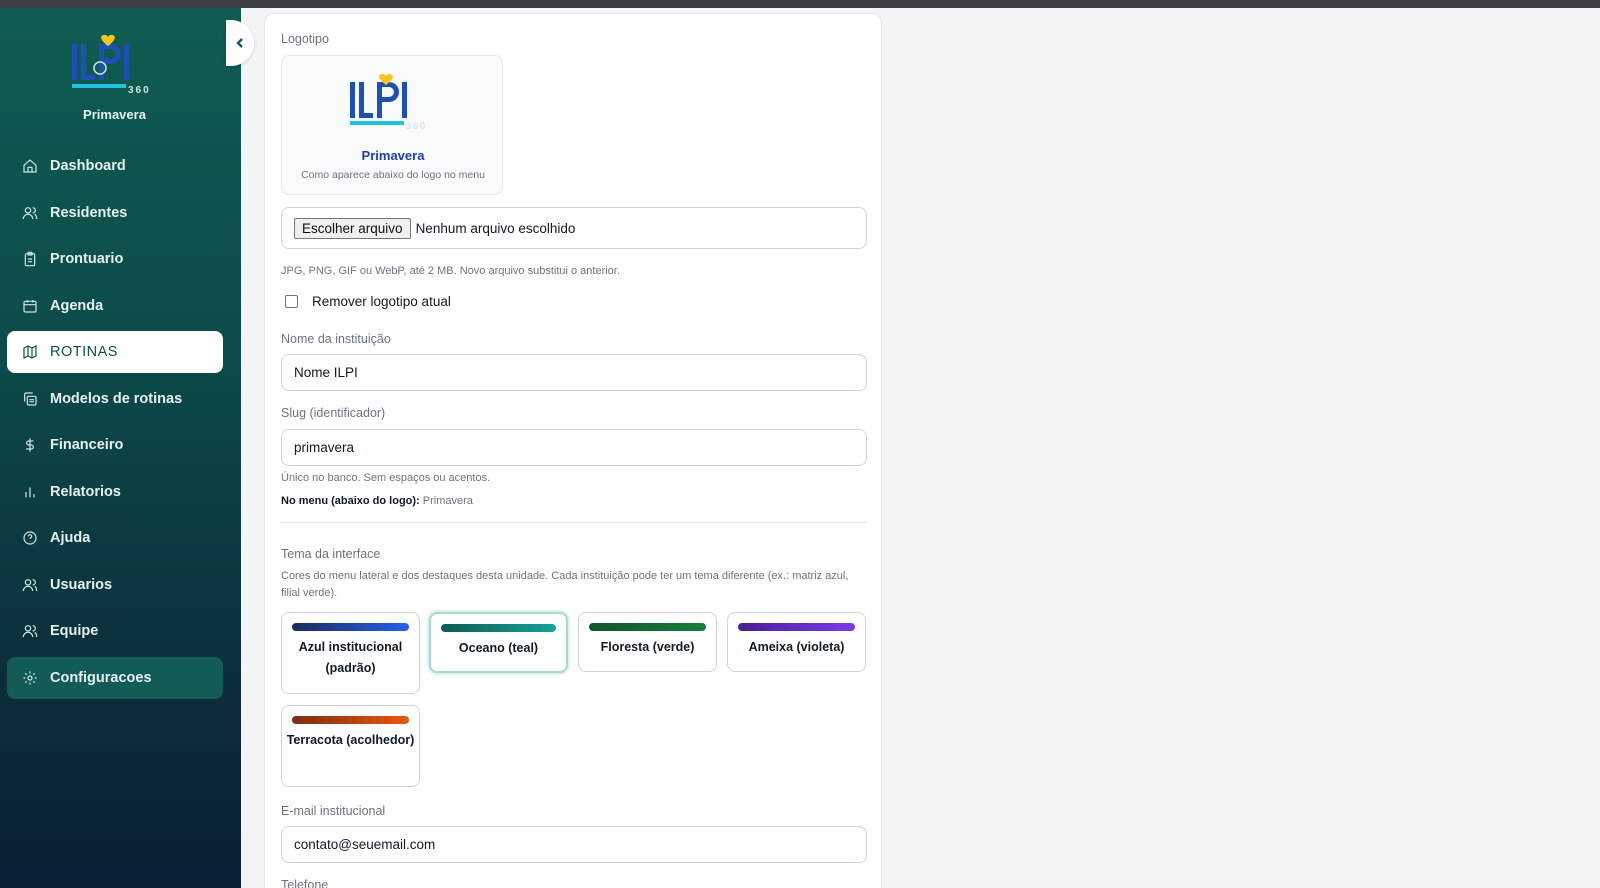 The image size is (1600, 888). I want to click on sidebar-item-relatorios: Relatorios, so click(115, 492).